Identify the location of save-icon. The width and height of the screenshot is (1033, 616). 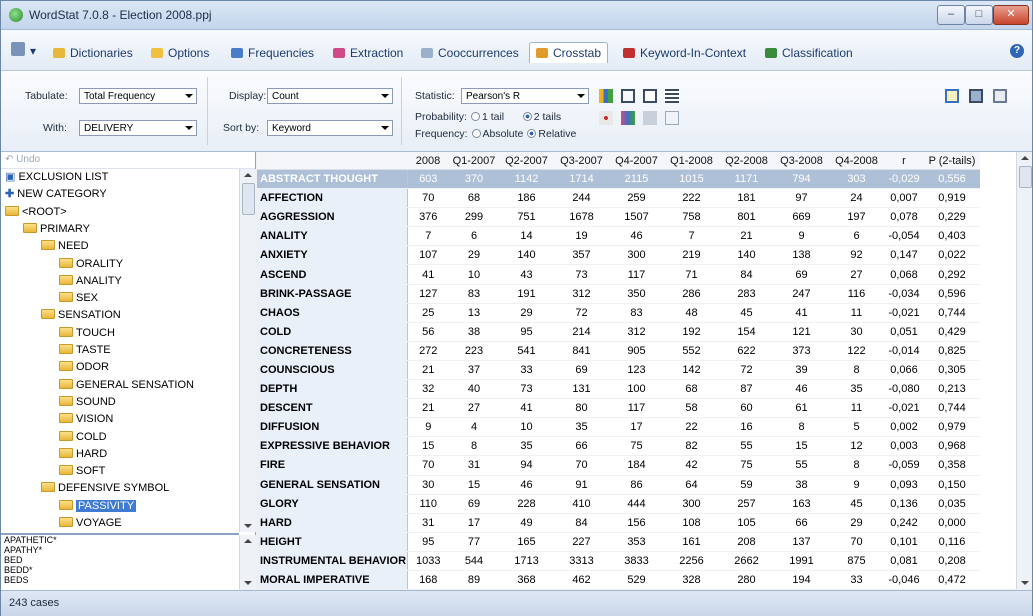
(976, 96).